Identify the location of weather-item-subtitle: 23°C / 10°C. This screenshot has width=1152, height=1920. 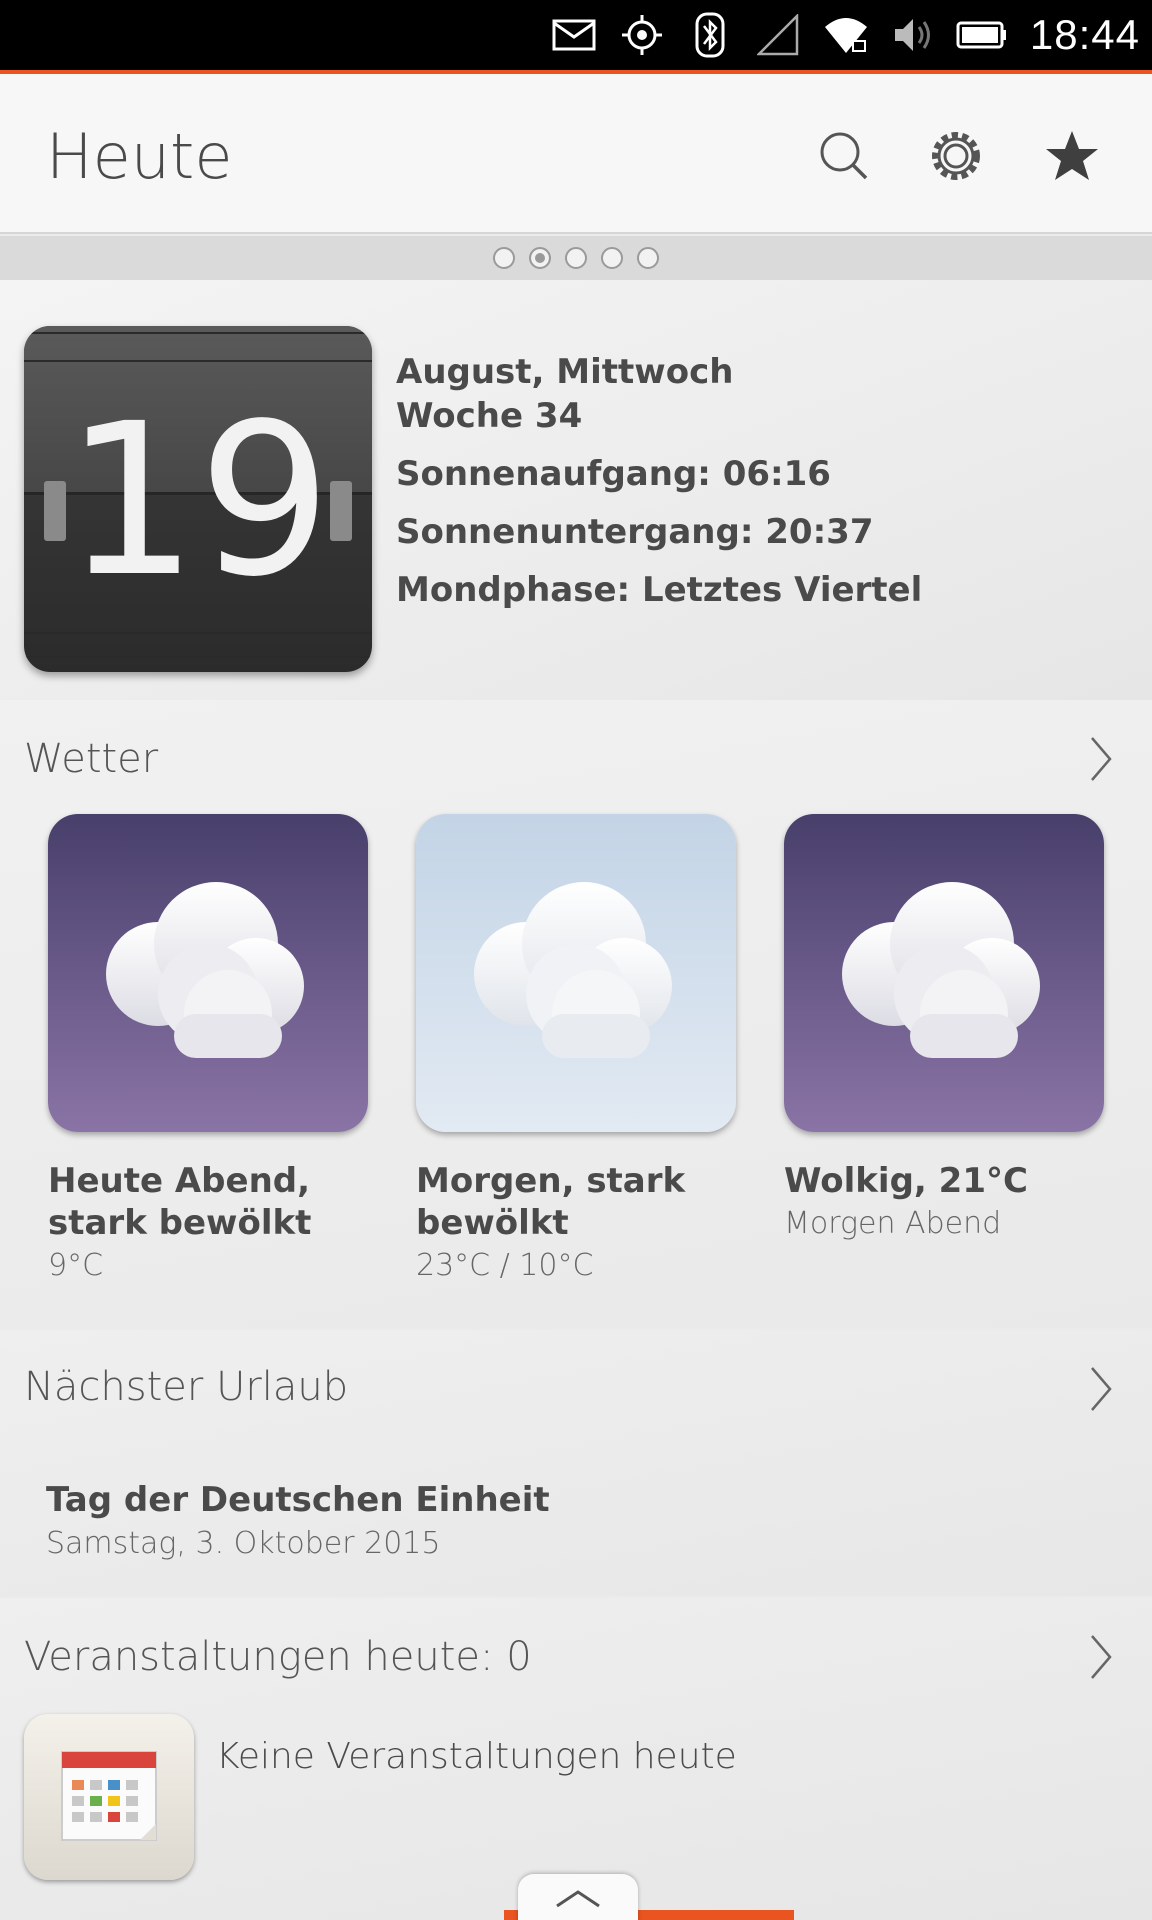
(505, 1265).